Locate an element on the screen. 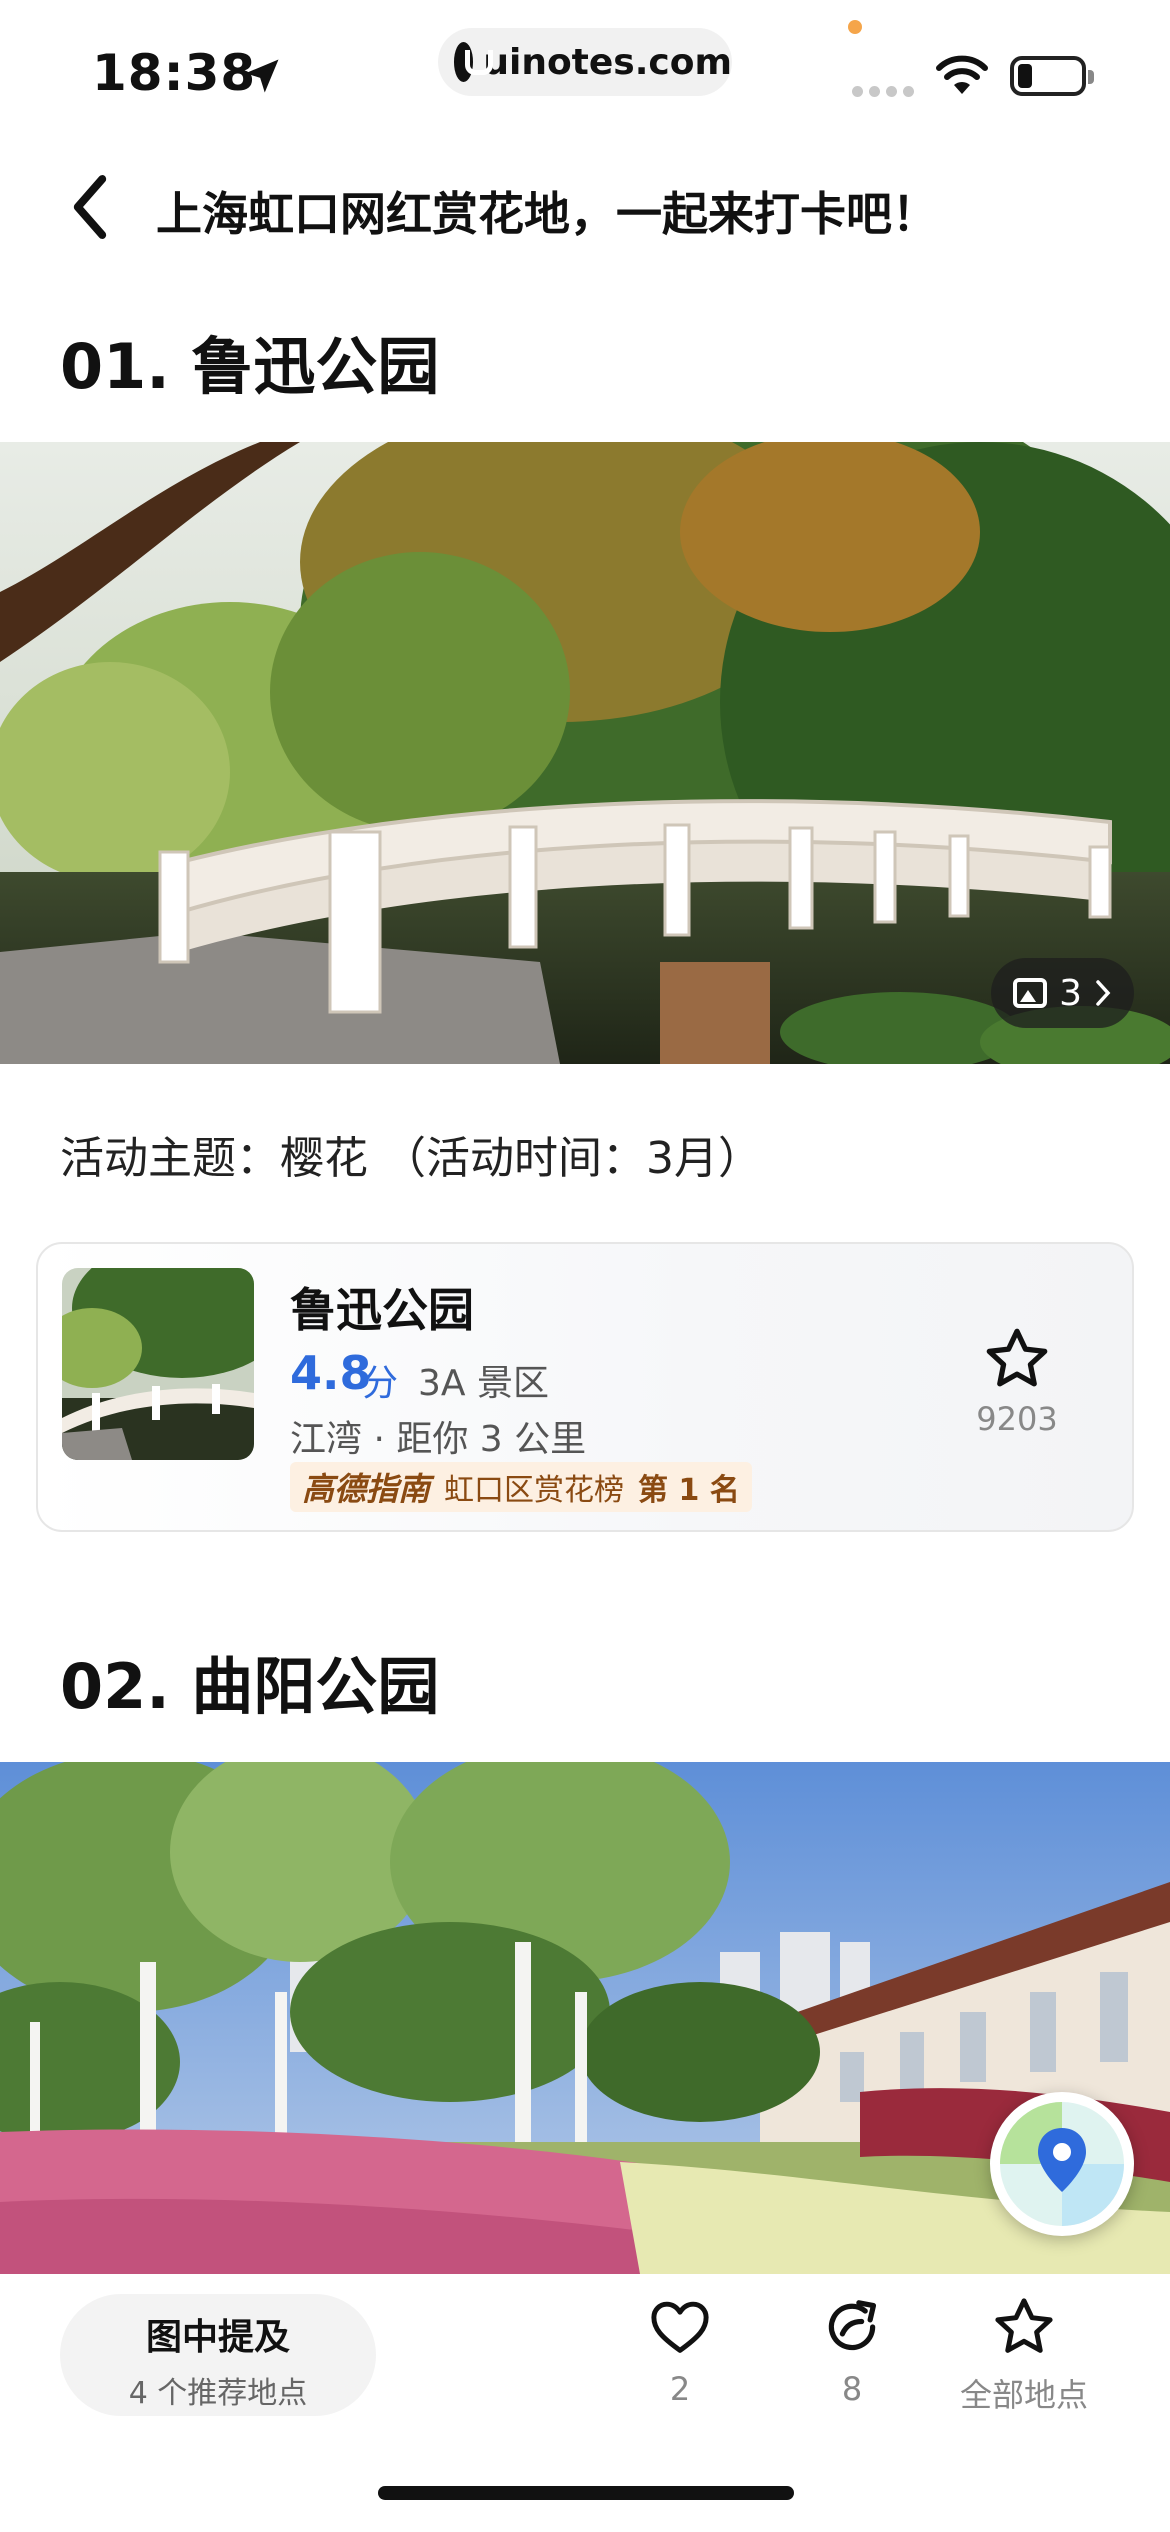  section-title-1: 01. 鲁迅公园 is located at coordinates (250, 366).